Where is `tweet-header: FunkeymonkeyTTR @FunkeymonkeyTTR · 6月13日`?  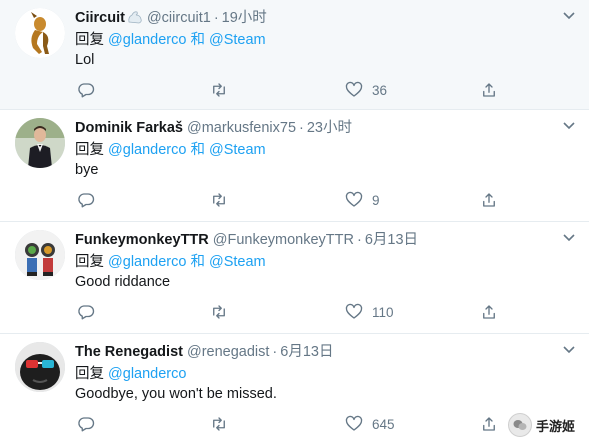
tweet-header: FunkeymonkeyTTR @FunkeymonkeyTTR · 6月13日 is located at coordinates (247, 240).